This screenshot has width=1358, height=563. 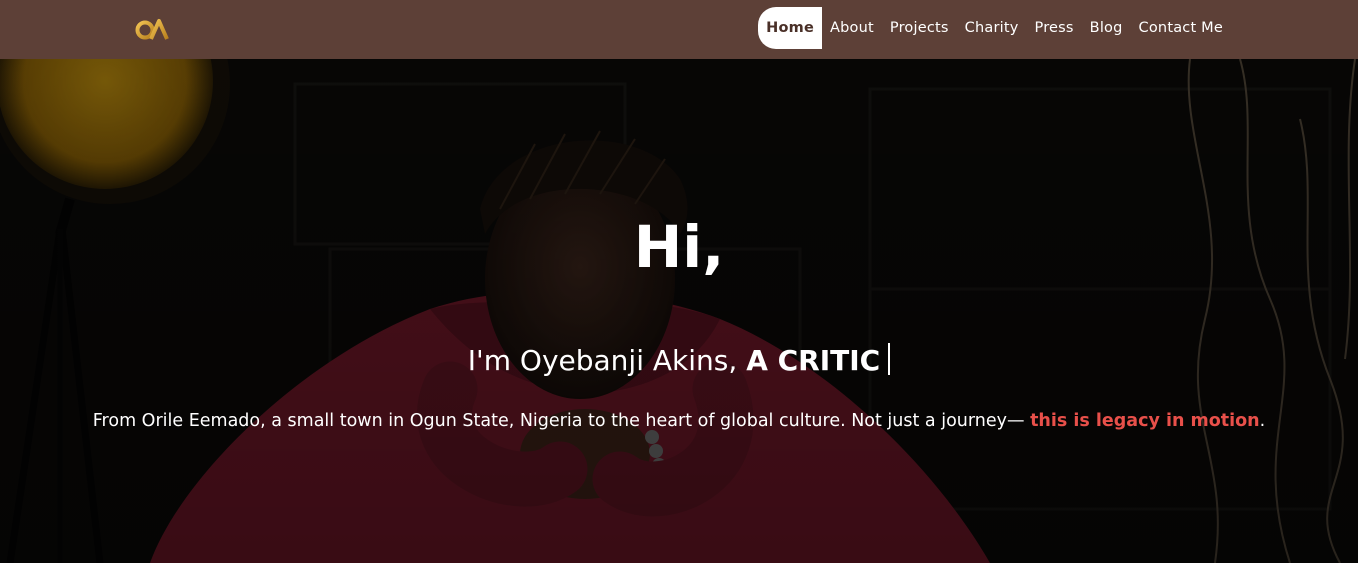 What do you see at coordinates (1262, 421) in the screenshot?
I see `tagline-suffix: .` at bounding box center [1262, 421].